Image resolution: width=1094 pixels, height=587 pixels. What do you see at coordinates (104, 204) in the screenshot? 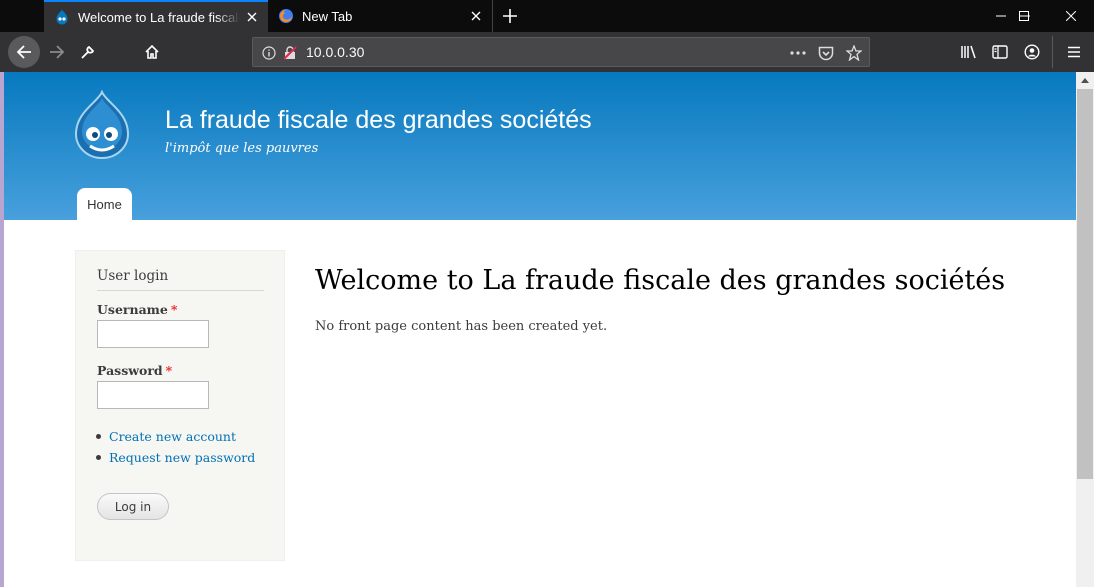
I see `nav-home-tab: Home` at bounding box center [104, 204].